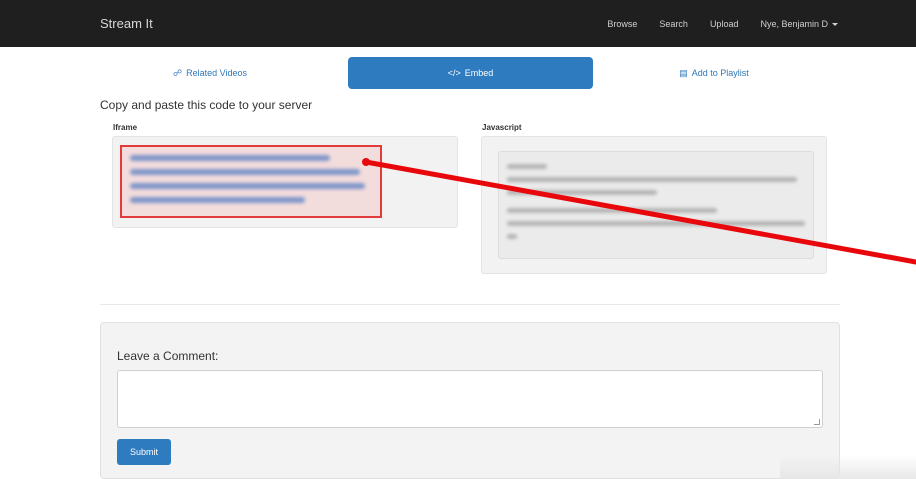 This screenshot has width=916, height=479. What do you see at coordinates (720, 73) in the screenshot?
I see `tab-playlist-label: Add to Playlist` at bounding box center [720, 73].